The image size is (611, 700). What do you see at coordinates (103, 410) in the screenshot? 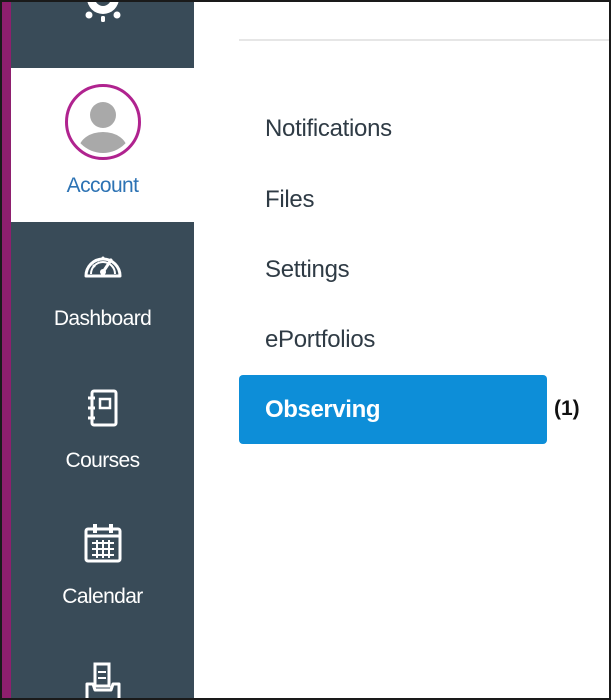
I see `notebook-icon` at bounding box center [103, 410].